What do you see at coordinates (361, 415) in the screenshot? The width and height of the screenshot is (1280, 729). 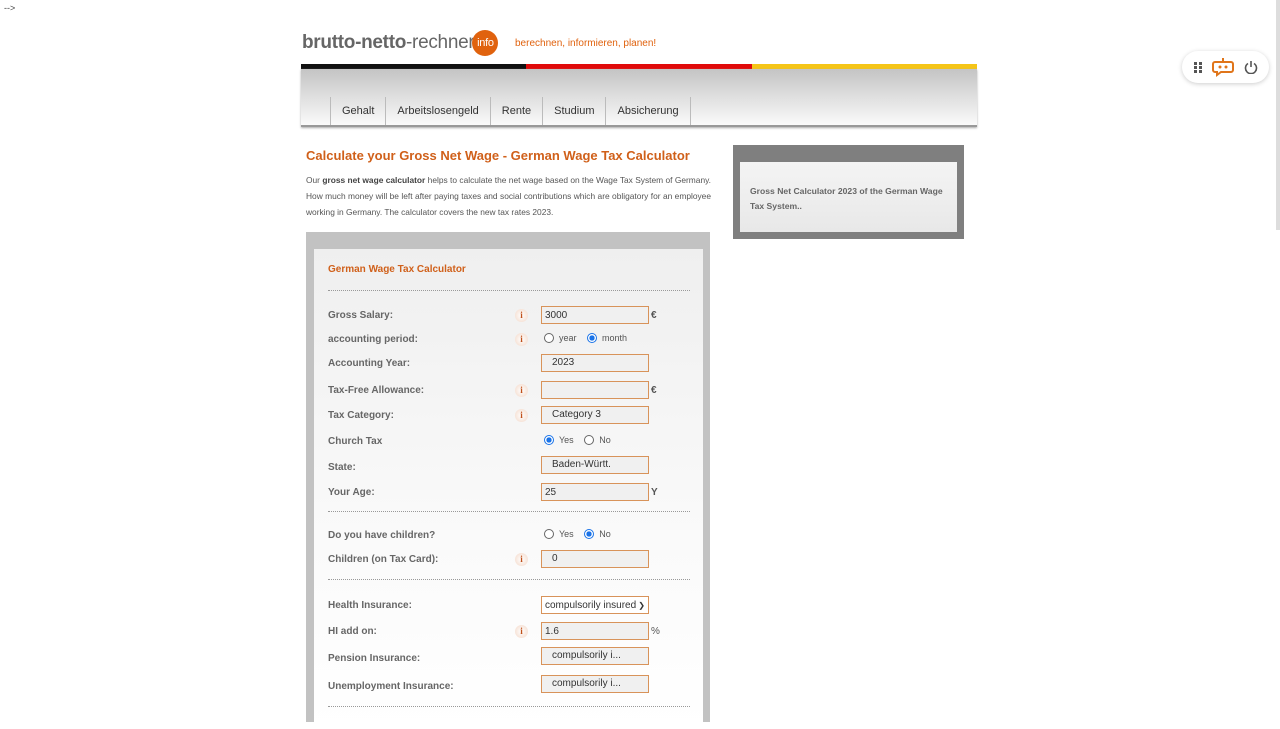 I see `label: Tax Category:` at bounding box center [361, 415].